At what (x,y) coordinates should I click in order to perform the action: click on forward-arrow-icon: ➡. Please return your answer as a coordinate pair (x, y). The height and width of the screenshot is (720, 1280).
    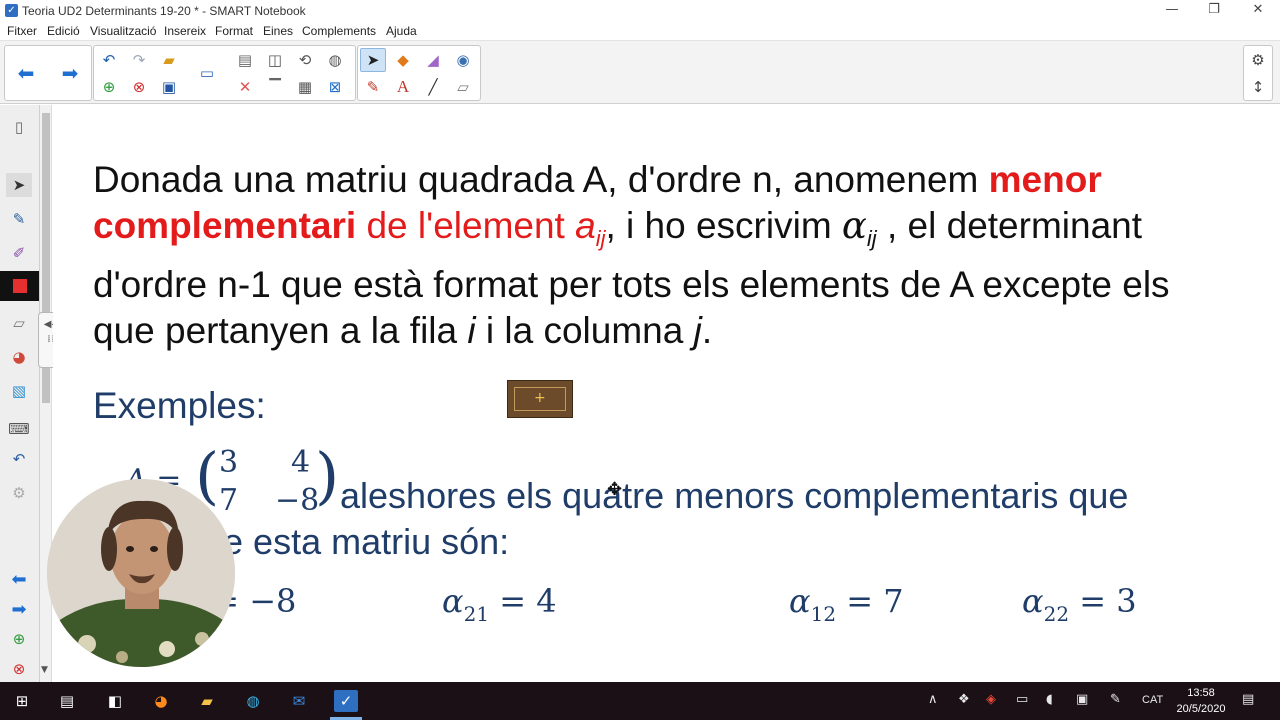
    Looking at the image, I should click on (70, 73).